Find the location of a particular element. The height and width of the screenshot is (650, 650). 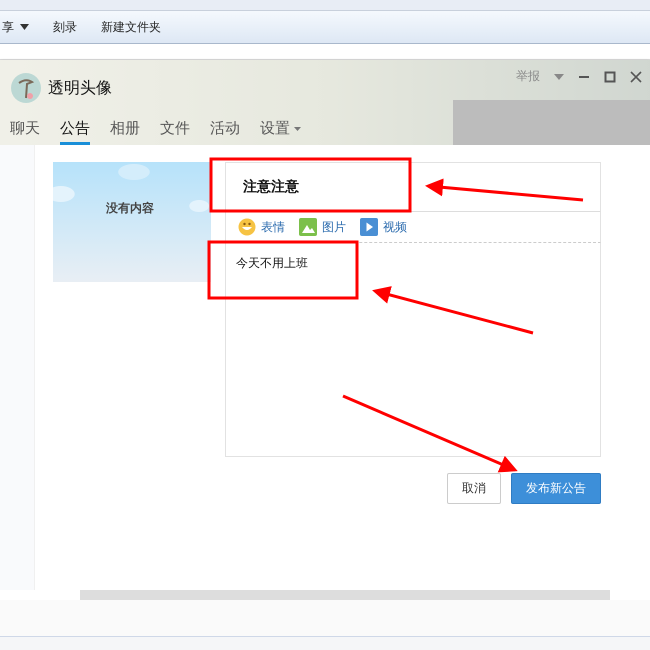

image-icon is located at coordinates (308, 227).